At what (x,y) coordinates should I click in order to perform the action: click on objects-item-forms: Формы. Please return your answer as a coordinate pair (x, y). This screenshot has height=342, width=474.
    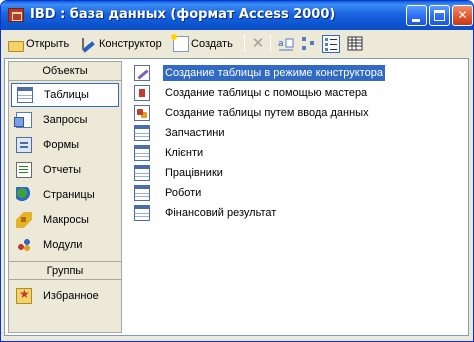
    Looking at the image, I should click on (65, 145).